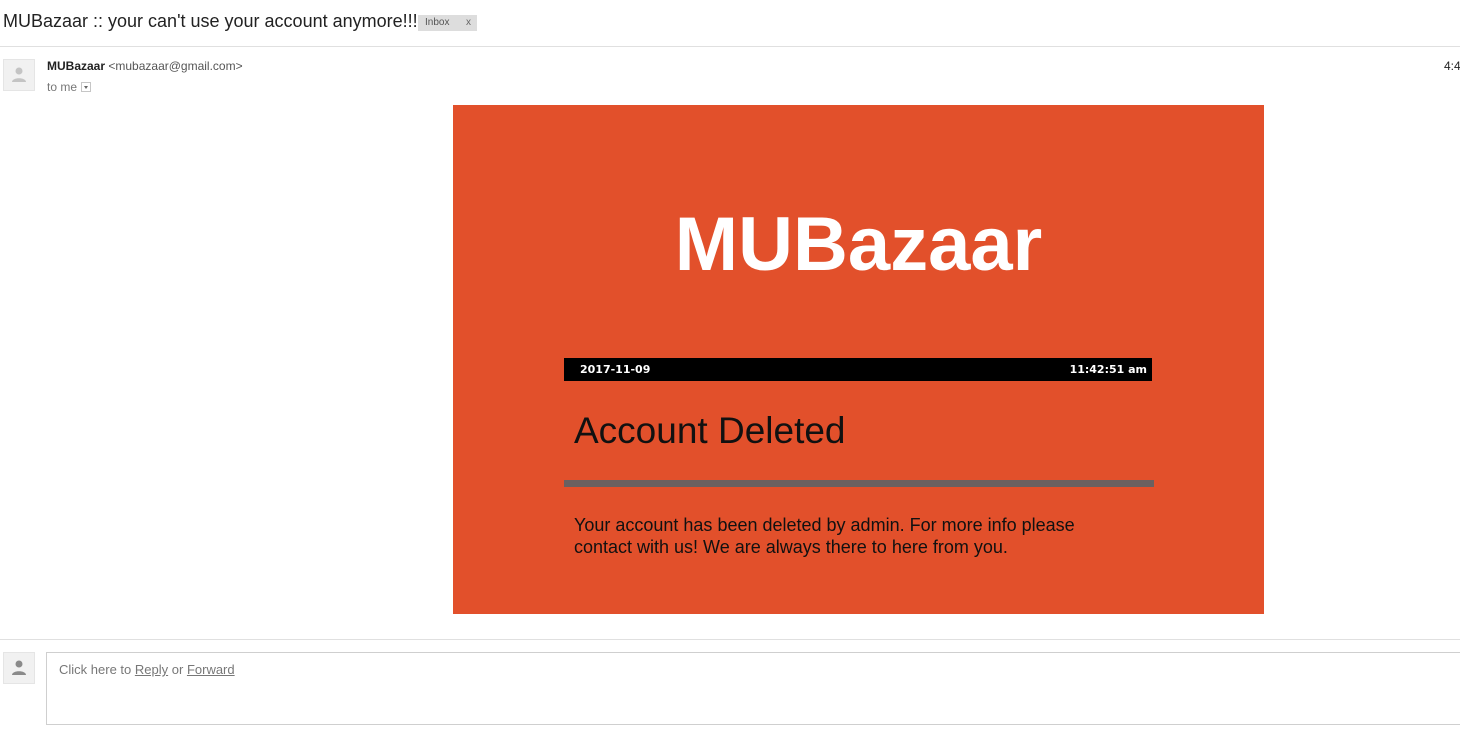 The height and width of the screenshot is (738, 1460). I want to click on reply-separator, so click(730, 639).